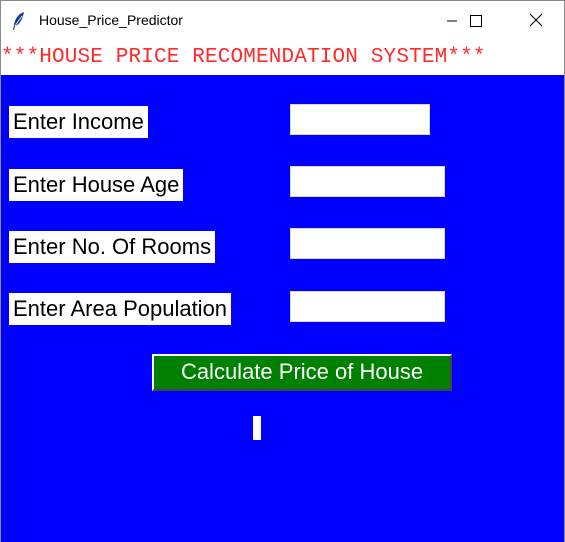 This screenshot has height=542, width=565. Describe the element at coordinates (360, 119) in the screenshot. I see `income-input` at that location.